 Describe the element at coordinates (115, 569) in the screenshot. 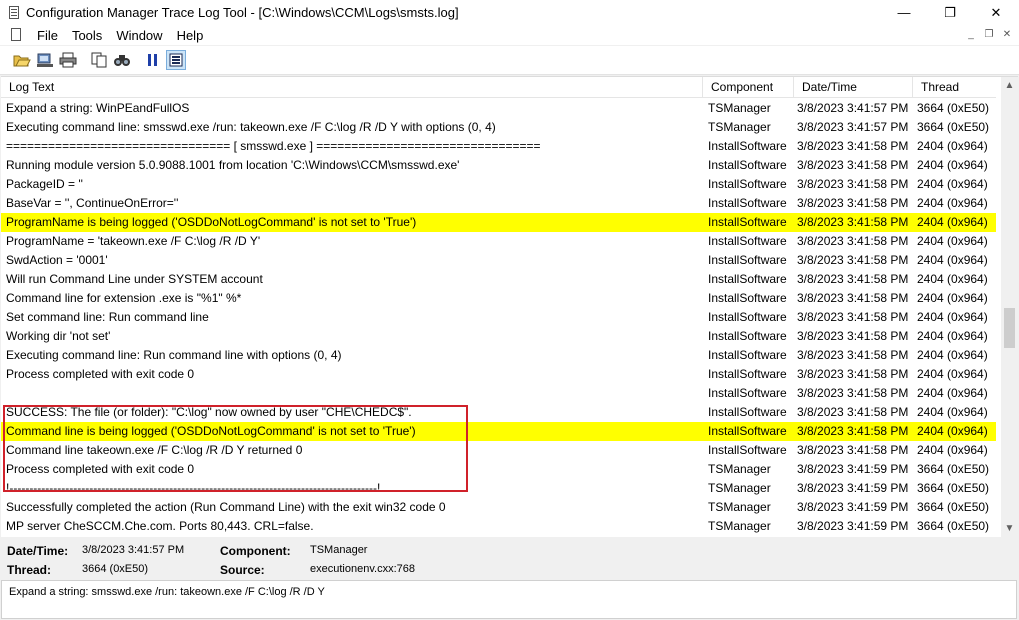

I see `thread-value: 3664 (0xE50)` at that location.